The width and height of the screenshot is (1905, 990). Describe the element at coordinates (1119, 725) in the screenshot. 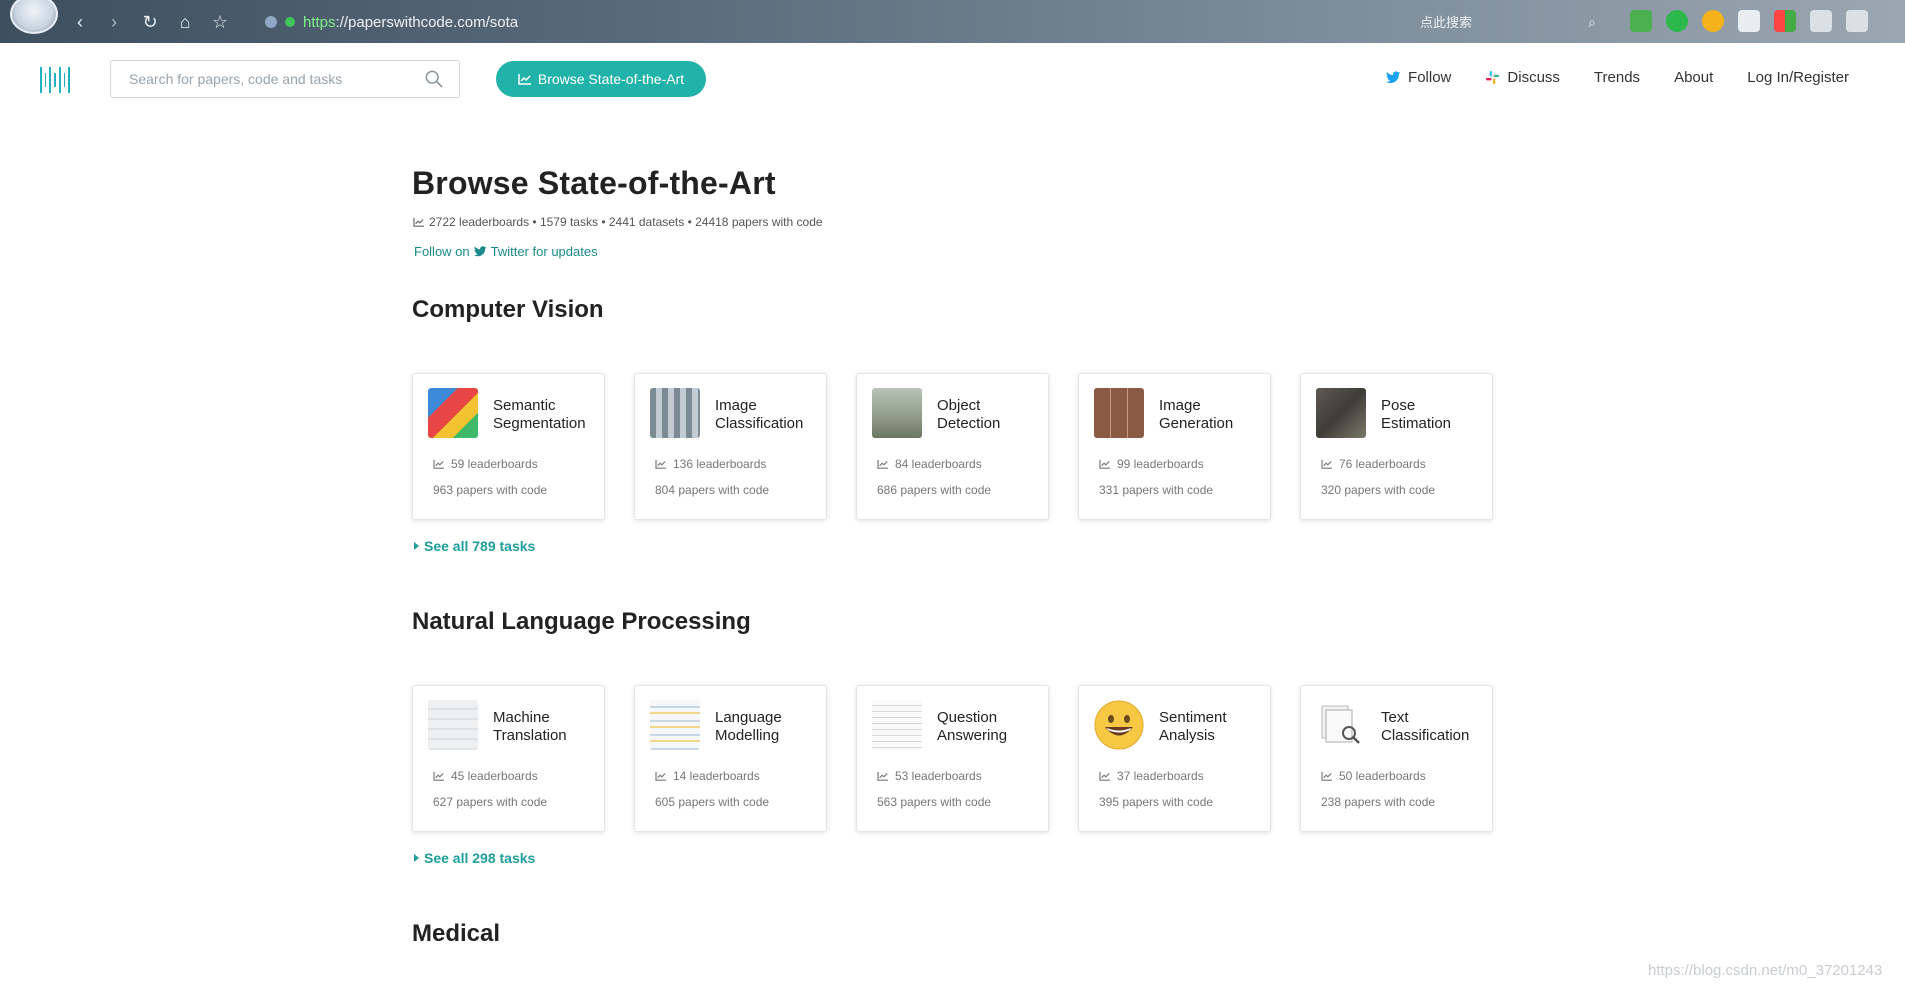

I see `smiling-emoji-thumbnail` at that location.